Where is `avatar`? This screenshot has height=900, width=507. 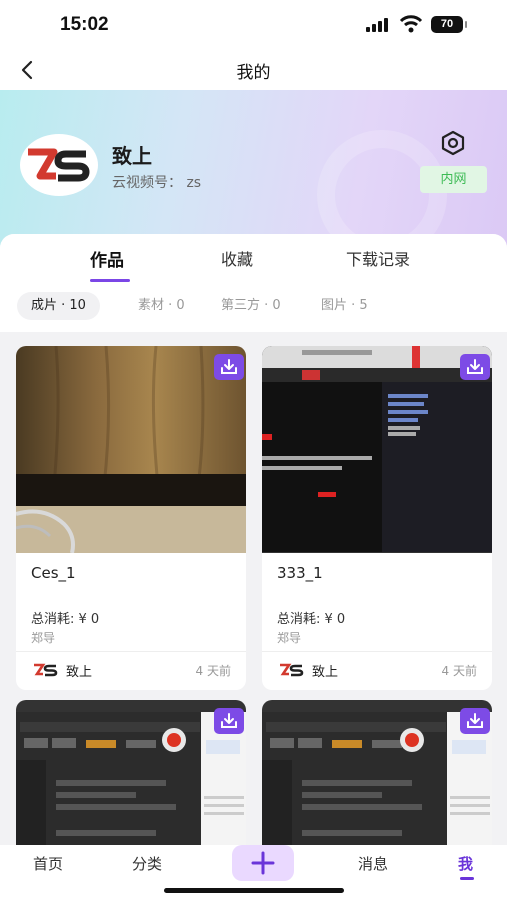 avatar is located at coordinates (59, 165).